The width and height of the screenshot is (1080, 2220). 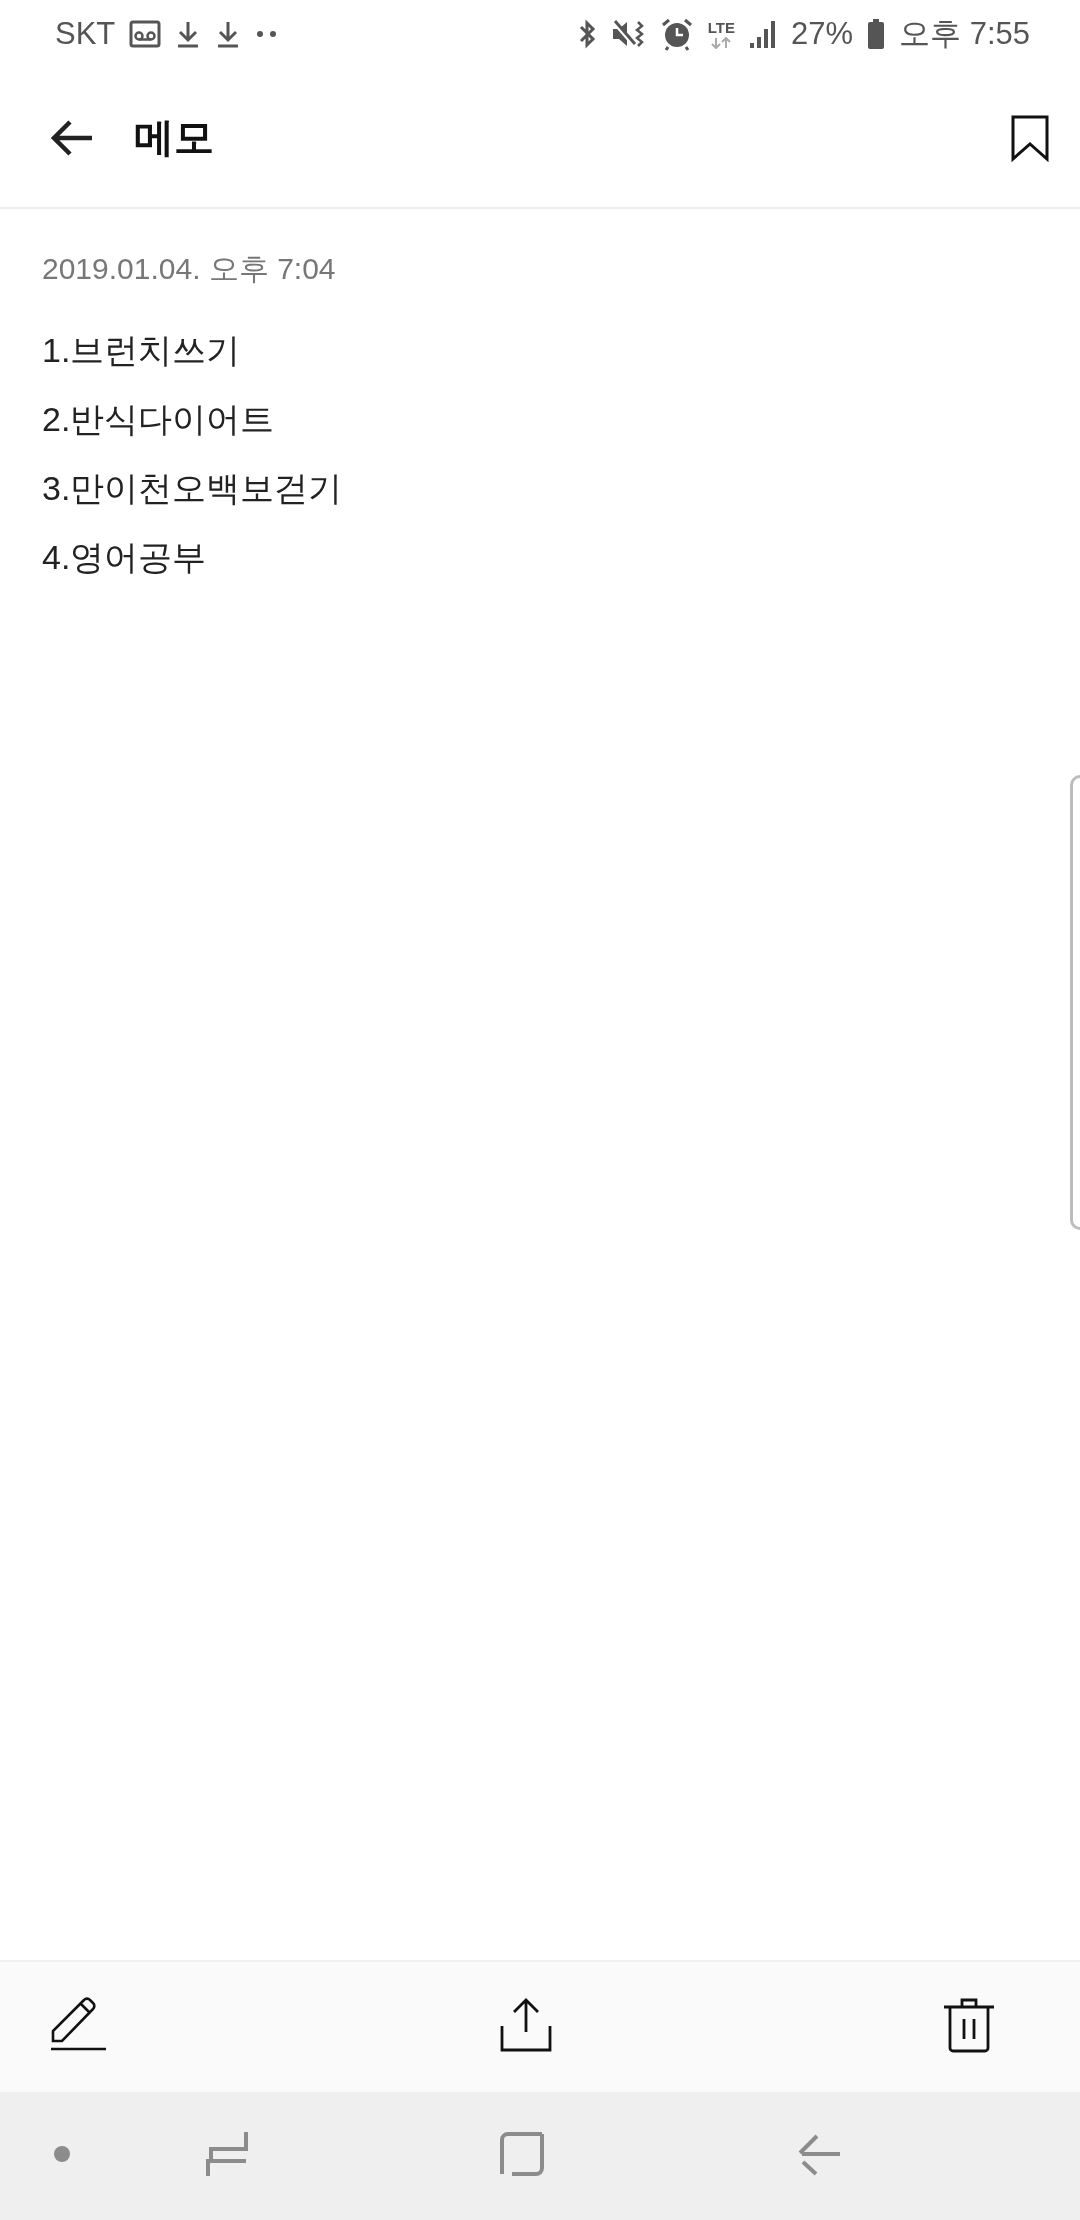 I want to click on memo-line: 1.브런치쓰기, so click(x=142, y=350).